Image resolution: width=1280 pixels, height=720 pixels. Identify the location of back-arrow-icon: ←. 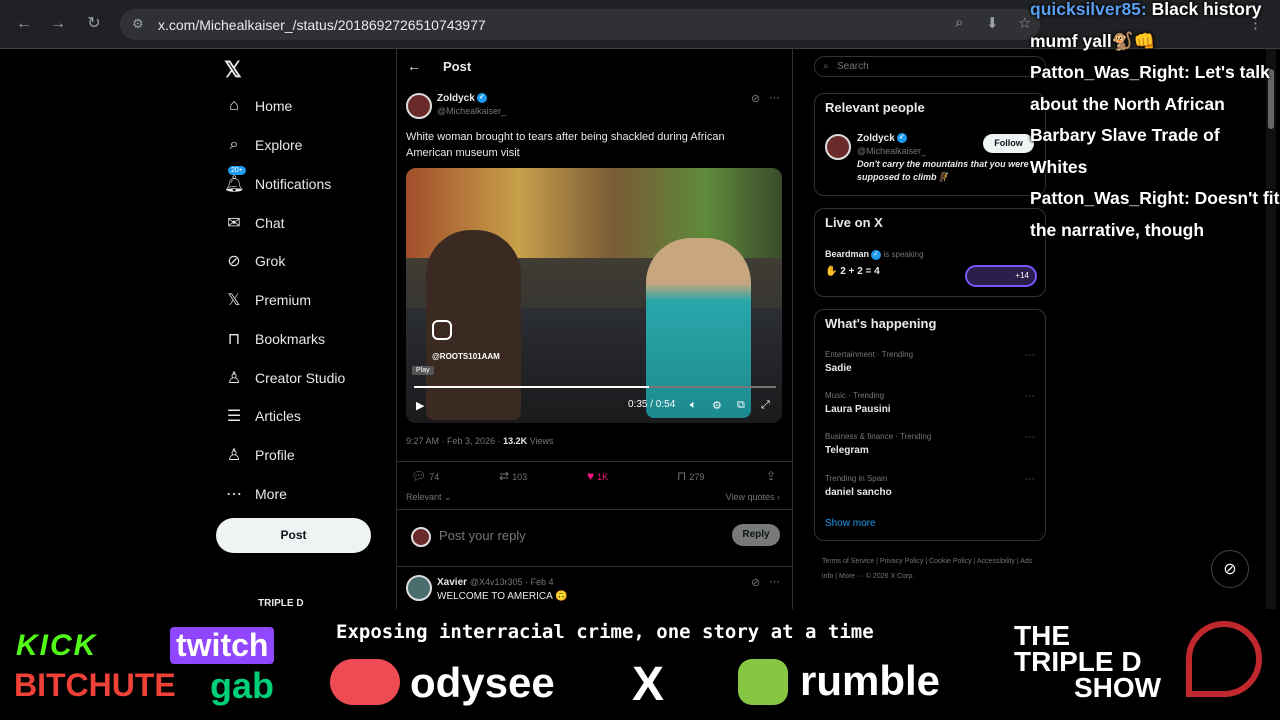
(414, 66).